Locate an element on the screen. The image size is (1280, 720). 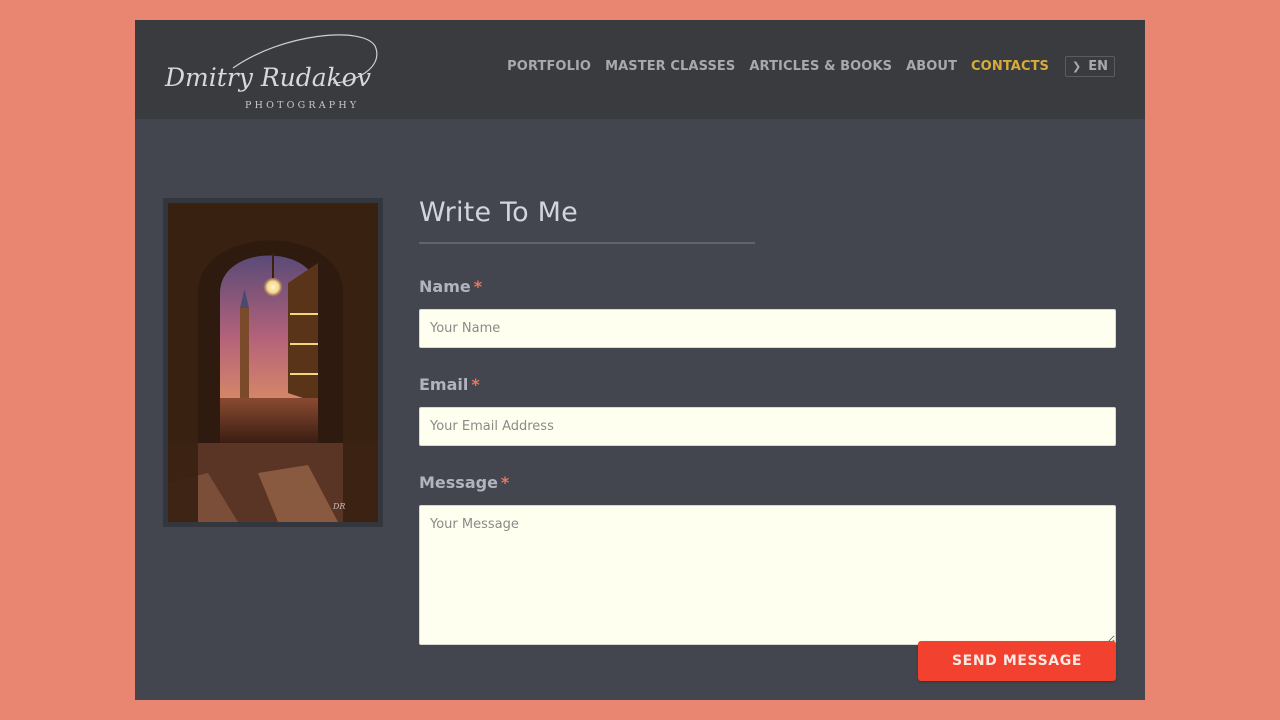
language-label: EN is located at coordinates (1098, 66).